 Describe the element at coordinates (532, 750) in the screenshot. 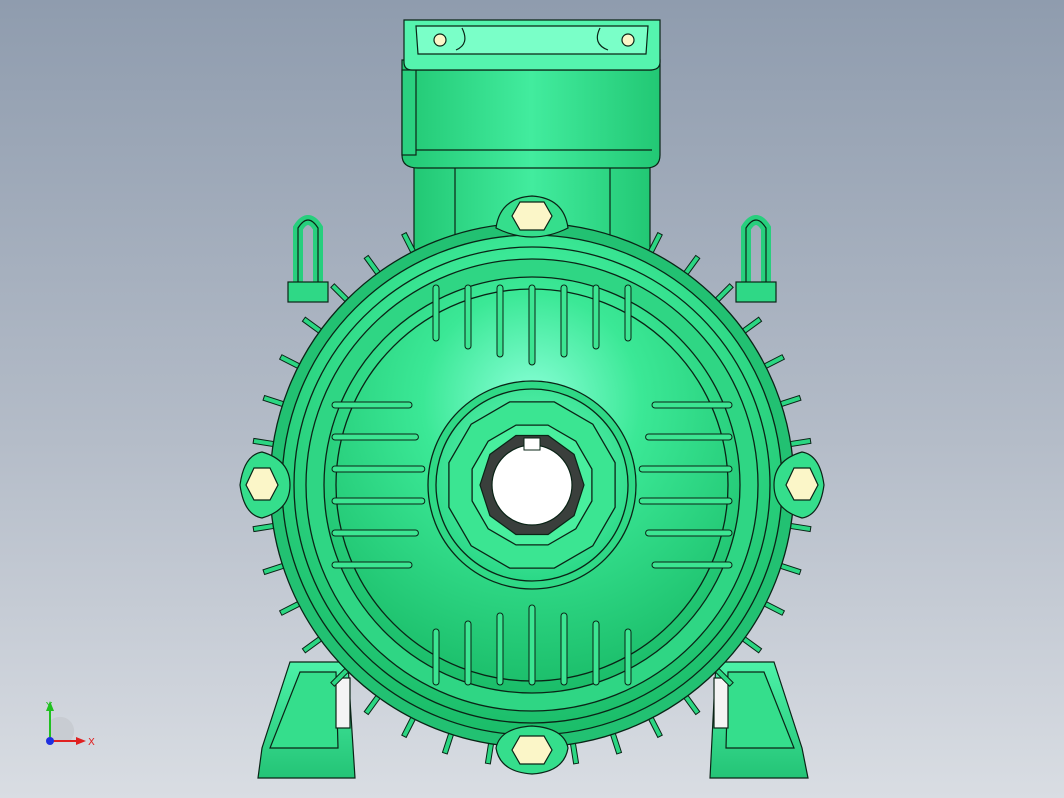

I see `bolt-bottom` at that location.